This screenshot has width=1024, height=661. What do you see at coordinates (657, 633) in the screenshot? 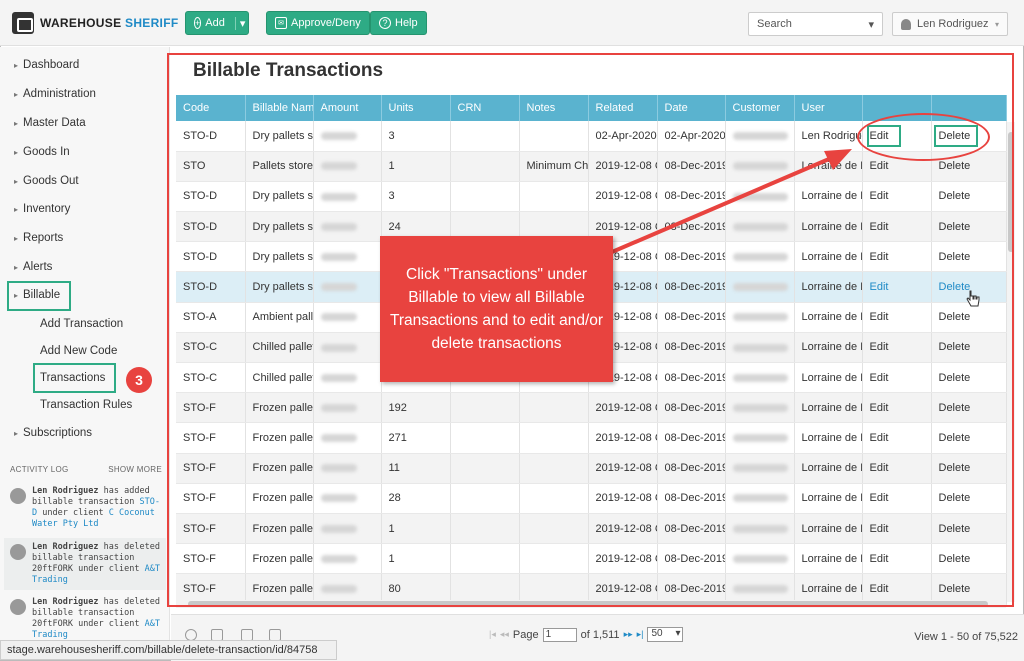
I see `page-size-value: 50` at bounding box center [657, 633].